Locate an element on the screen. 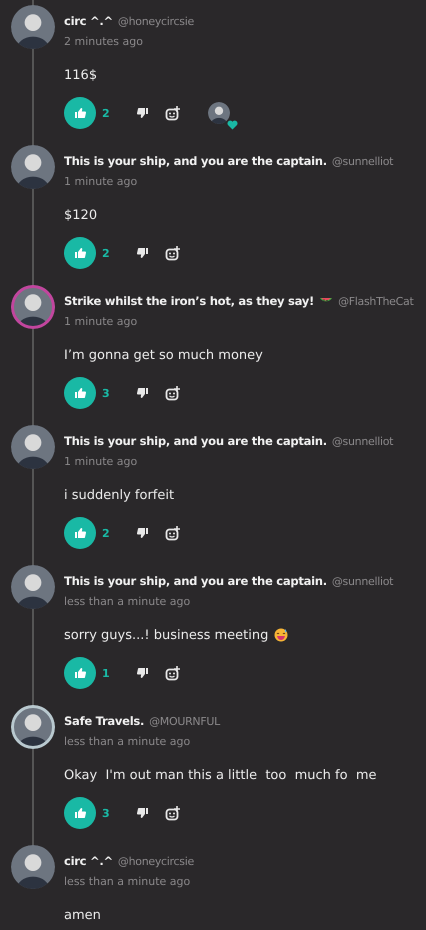  grinning-face-icon is located at coordinates (281, 635).